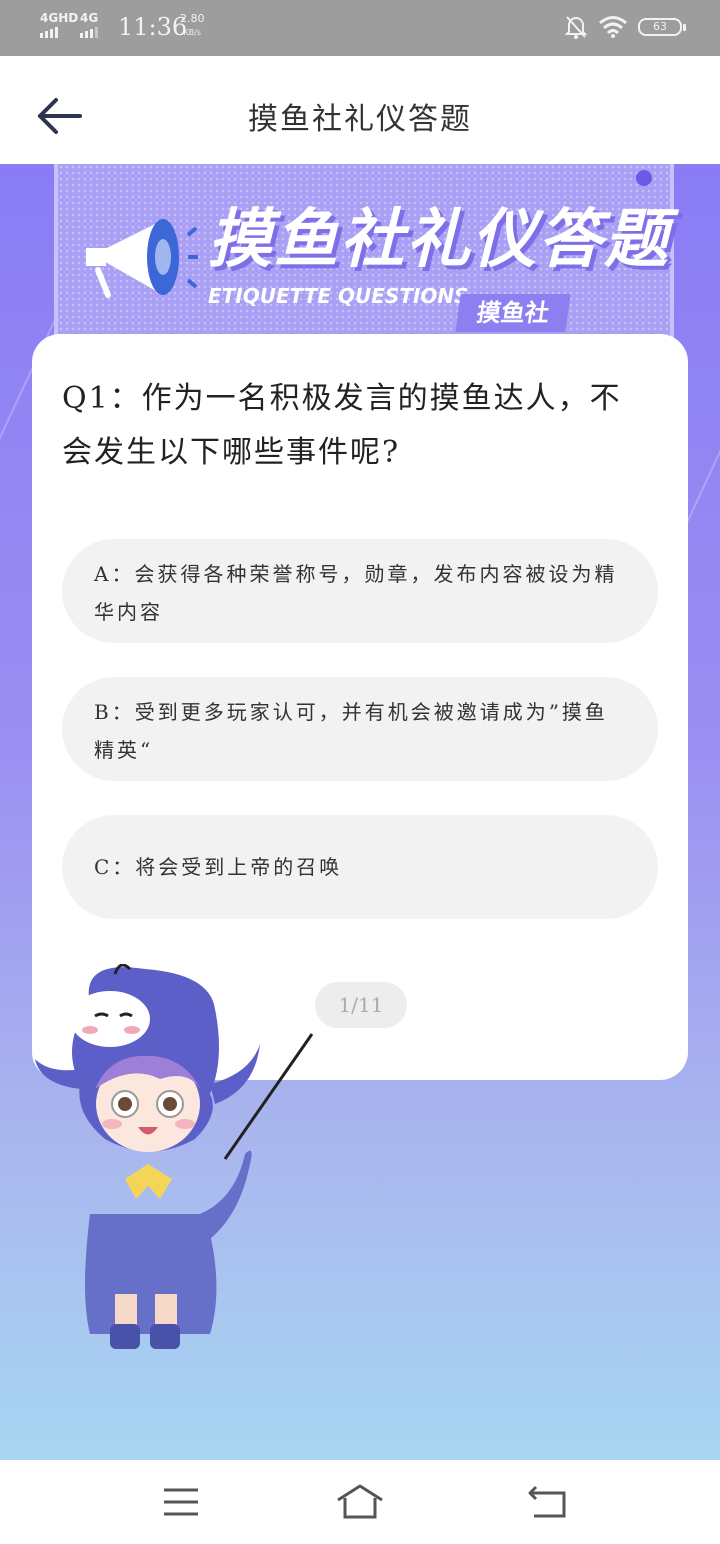 The image size is (720, 1544). Describe the element at coordinates (153, 27) in the screenshot. I see `clock: 11:36` at that location.